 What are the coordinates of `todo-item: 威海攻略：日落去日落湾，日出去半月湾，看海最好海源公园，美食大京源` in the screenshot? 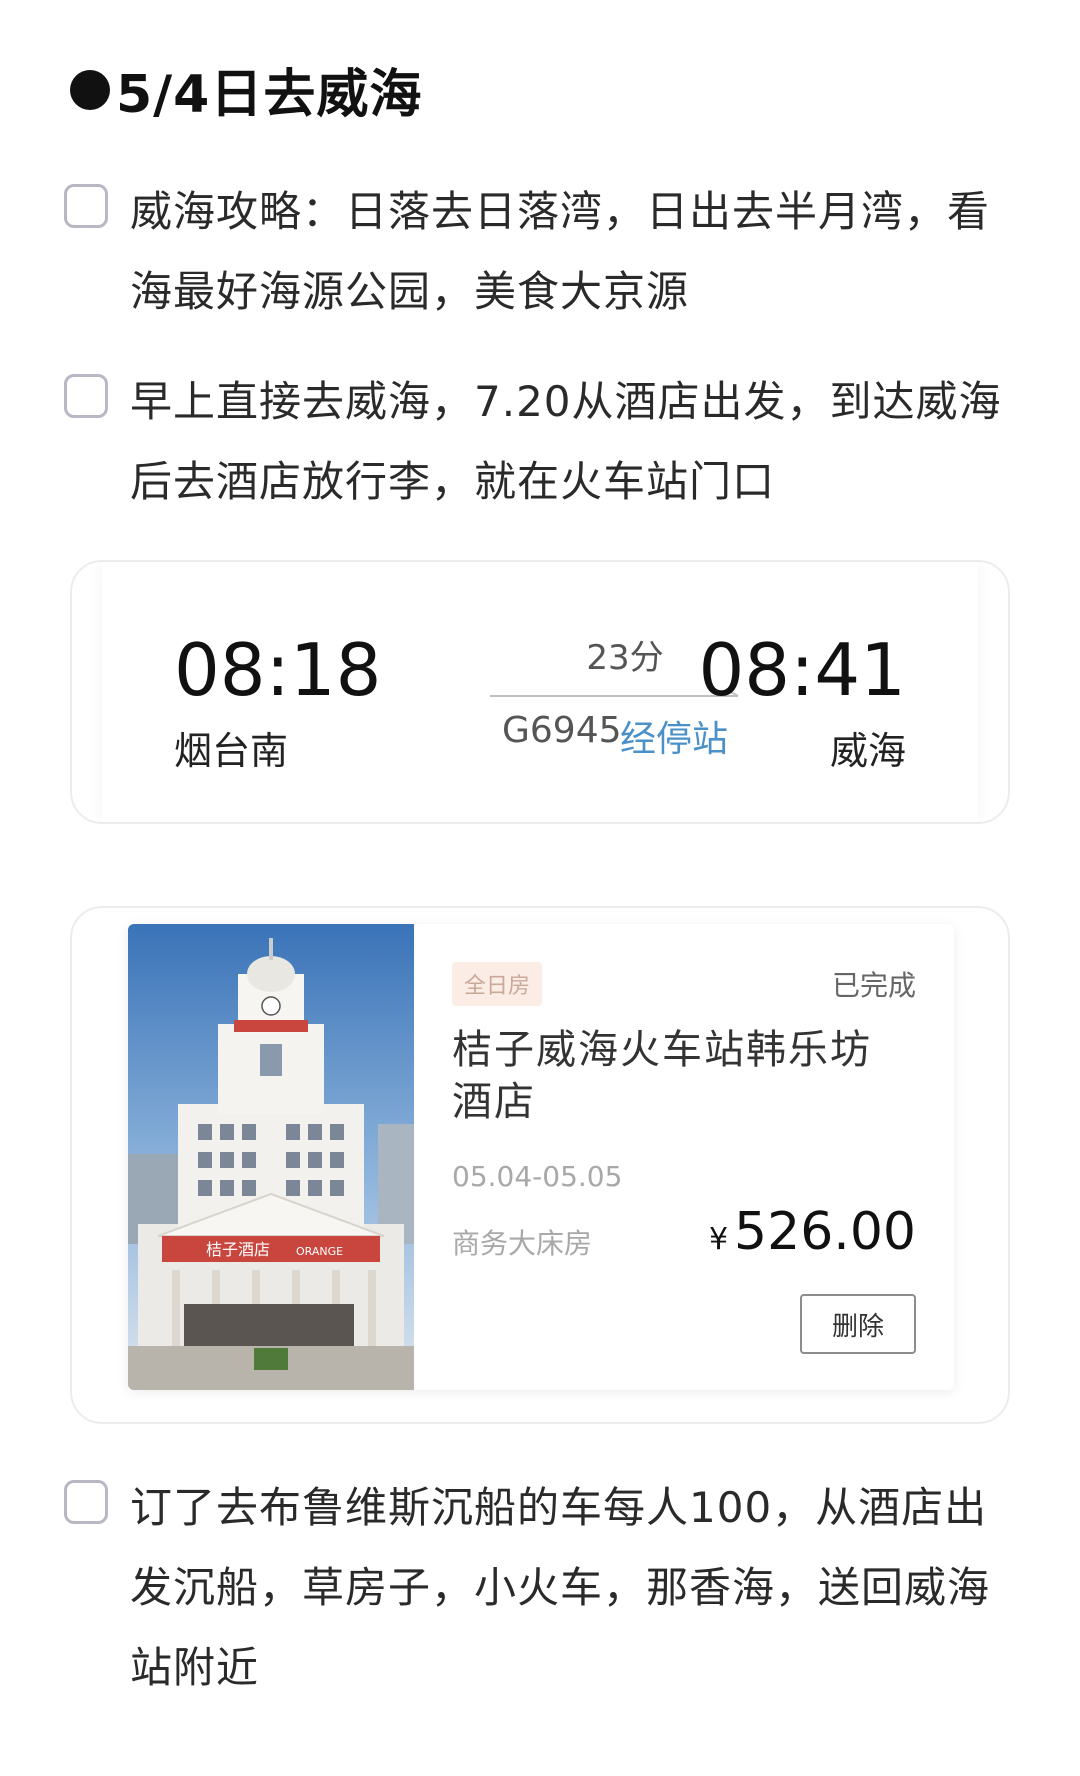 It's located at (544, 252).